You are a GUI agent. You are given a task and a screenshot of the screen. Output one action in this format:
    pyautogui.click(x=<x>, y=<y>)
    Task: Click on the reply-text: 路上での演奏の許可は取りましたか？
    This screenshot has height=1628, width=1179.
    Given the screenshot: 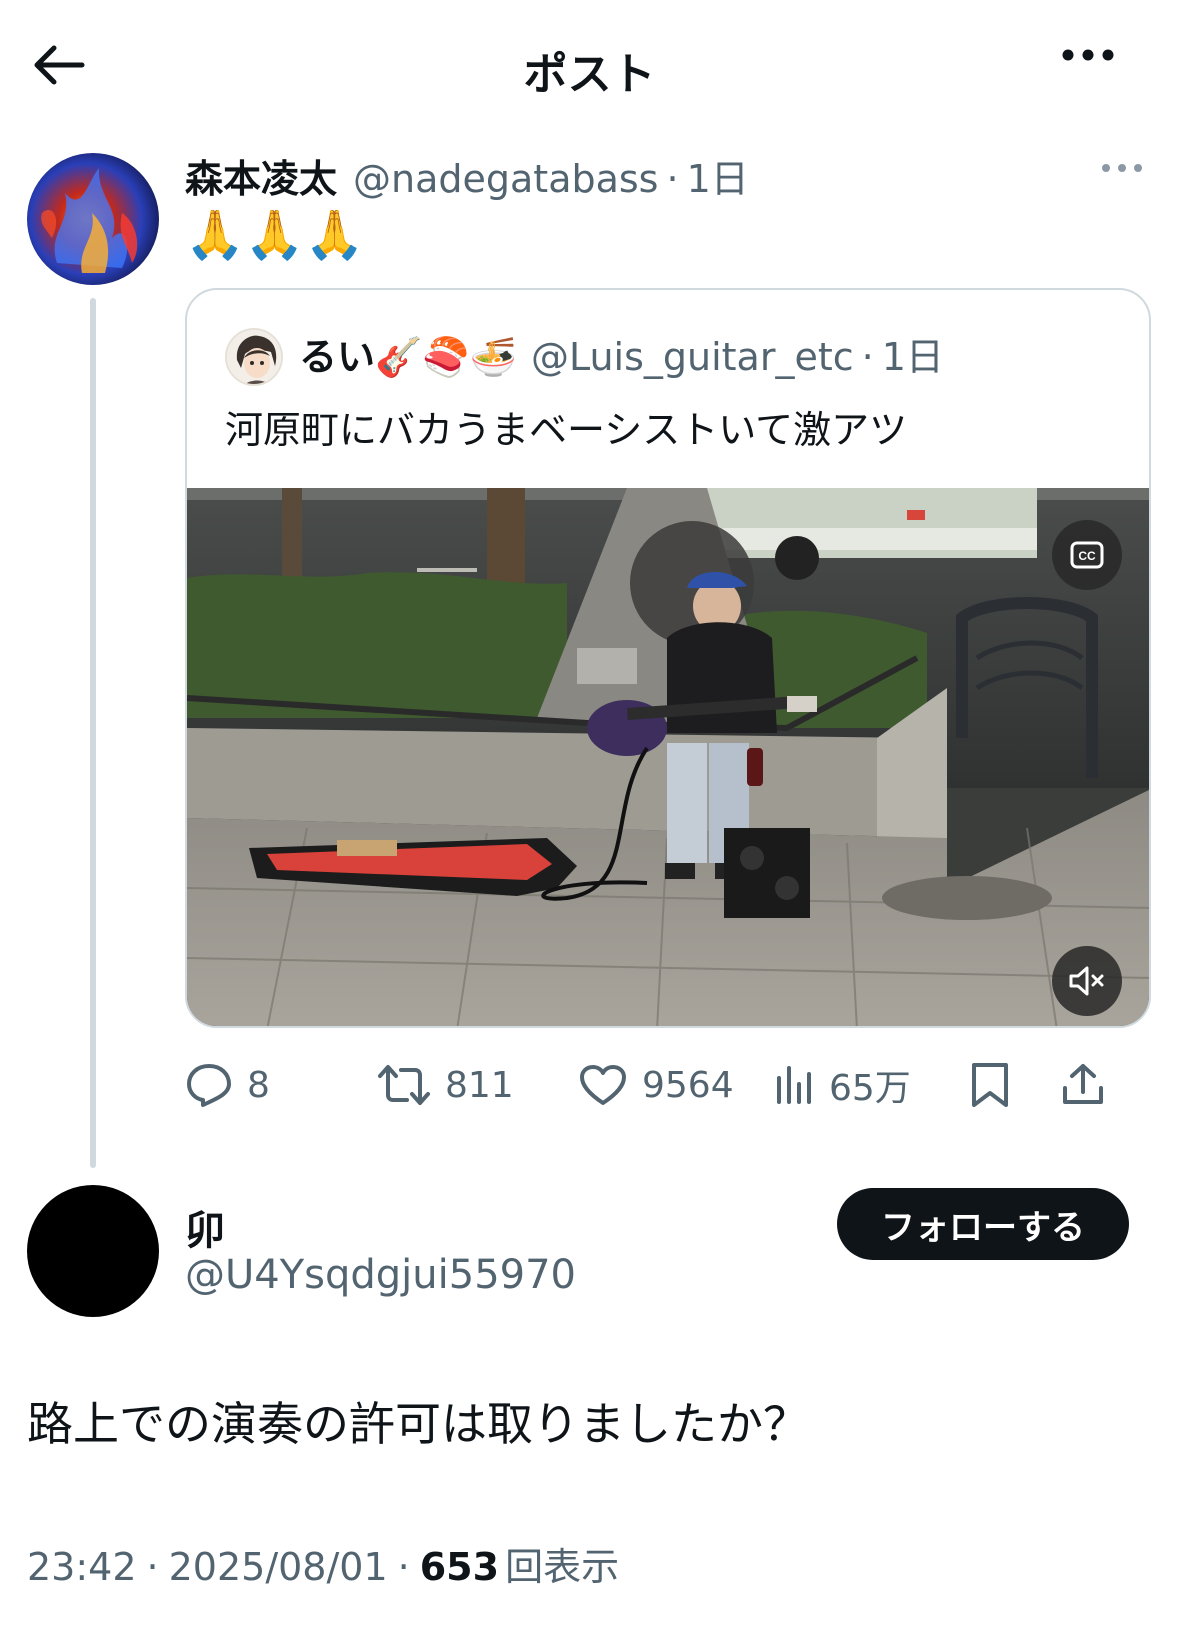 What is the action you would take?
    pyautogui.click(x=418, y=1424)
    